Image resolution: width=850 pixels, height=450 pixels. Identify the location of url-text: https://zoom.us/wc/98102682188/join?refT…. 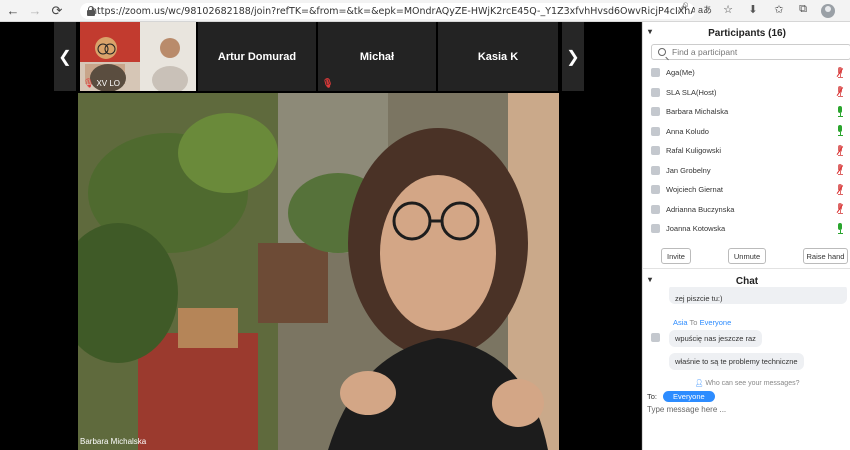
(393, 11).